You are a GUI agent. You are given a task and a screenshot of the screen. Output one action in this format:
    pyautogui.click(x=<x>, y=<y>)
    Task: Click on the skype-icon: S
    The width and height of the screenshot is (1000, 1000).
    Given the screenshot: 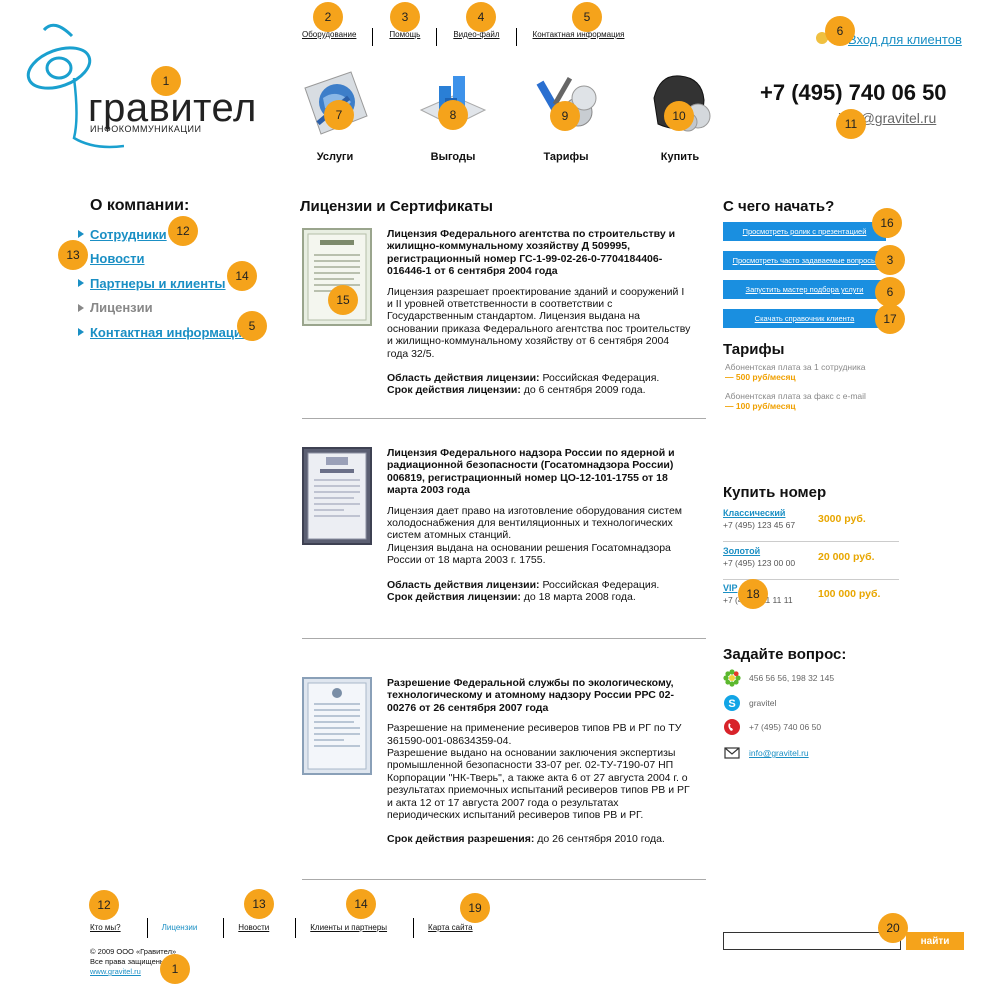 What is the action you would take?
    pyautogui.click(x=732, y=703)
    